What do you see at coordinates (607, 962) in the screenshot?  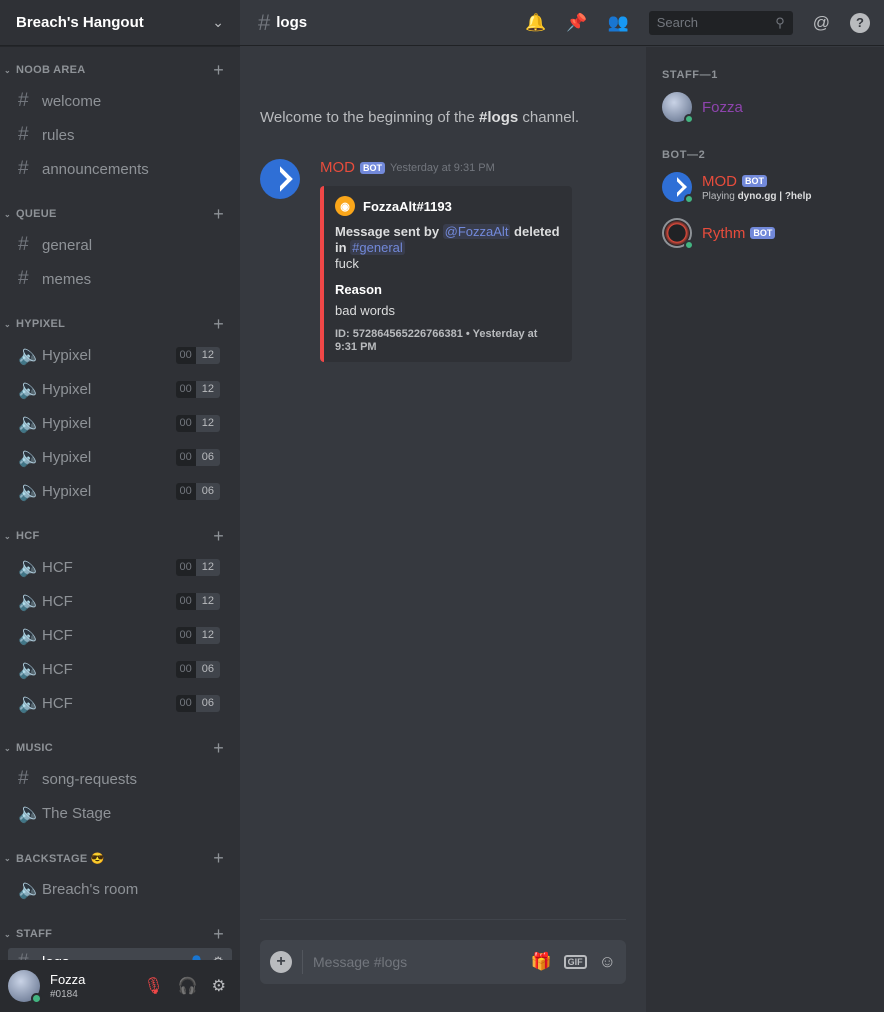 I see `emoji-icon: ☺` at bounding box center [607, 962].